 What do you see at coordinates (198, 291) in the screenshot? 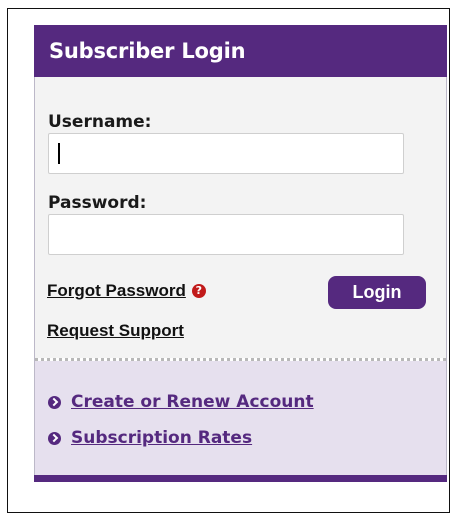
I see `question-mark-icon: ?` at bounding box center [198, 291].